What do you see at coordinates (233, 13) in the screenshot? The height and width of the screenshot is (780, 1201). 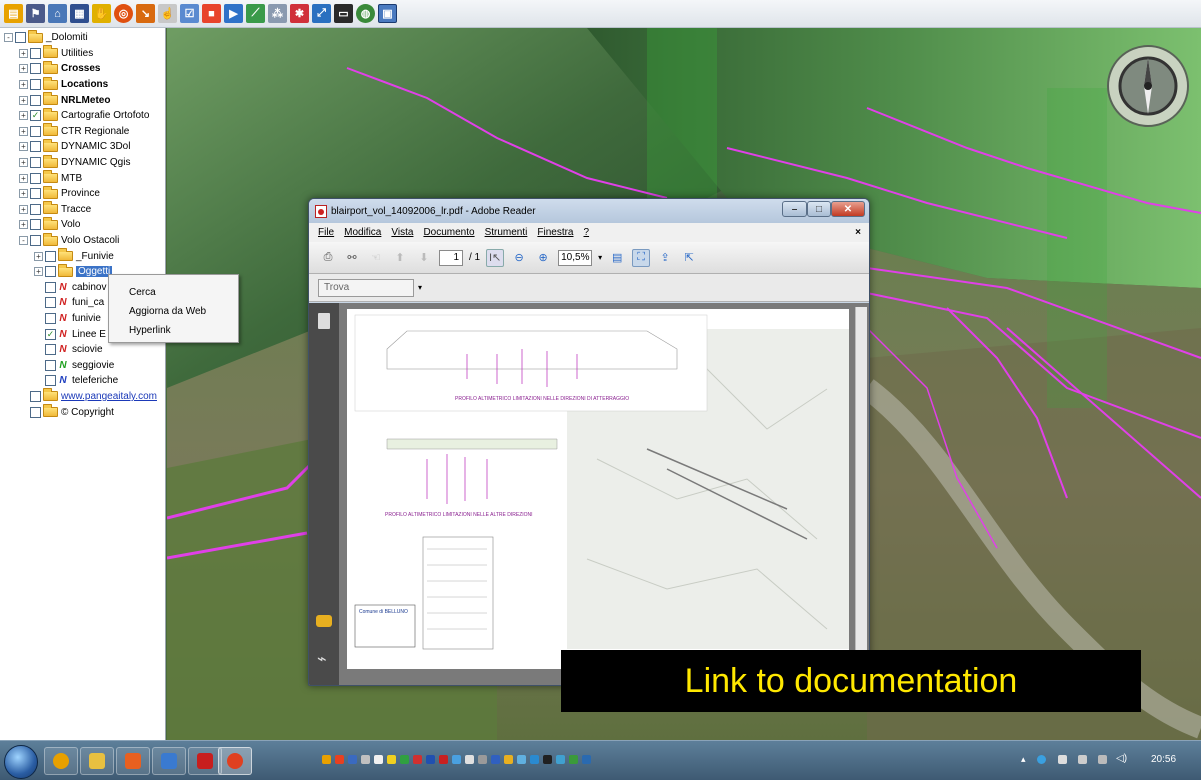 I see `play-icon: ▶` at bounding box center [233, 13].